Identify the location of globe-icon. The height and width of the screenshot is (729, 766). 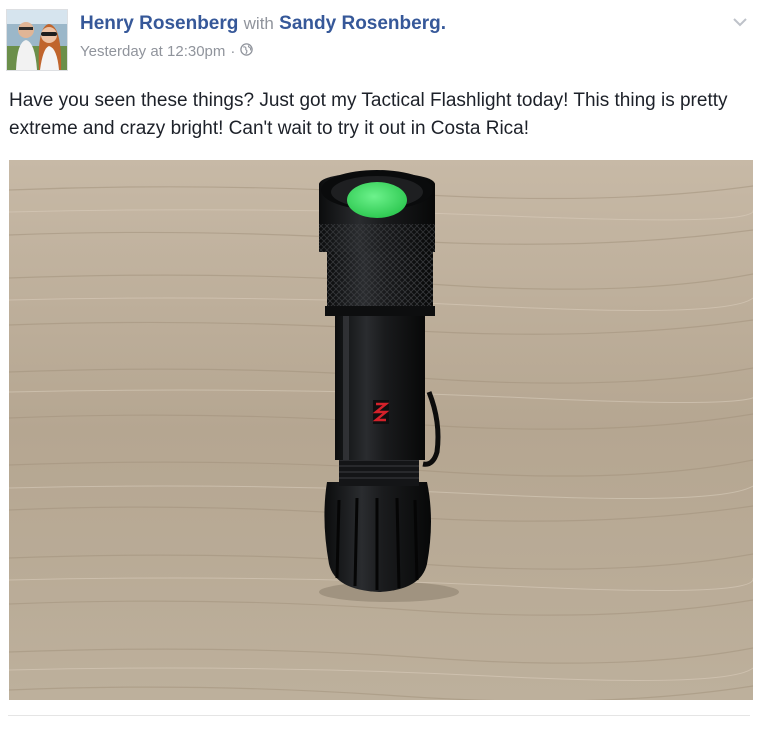
(247, 51).